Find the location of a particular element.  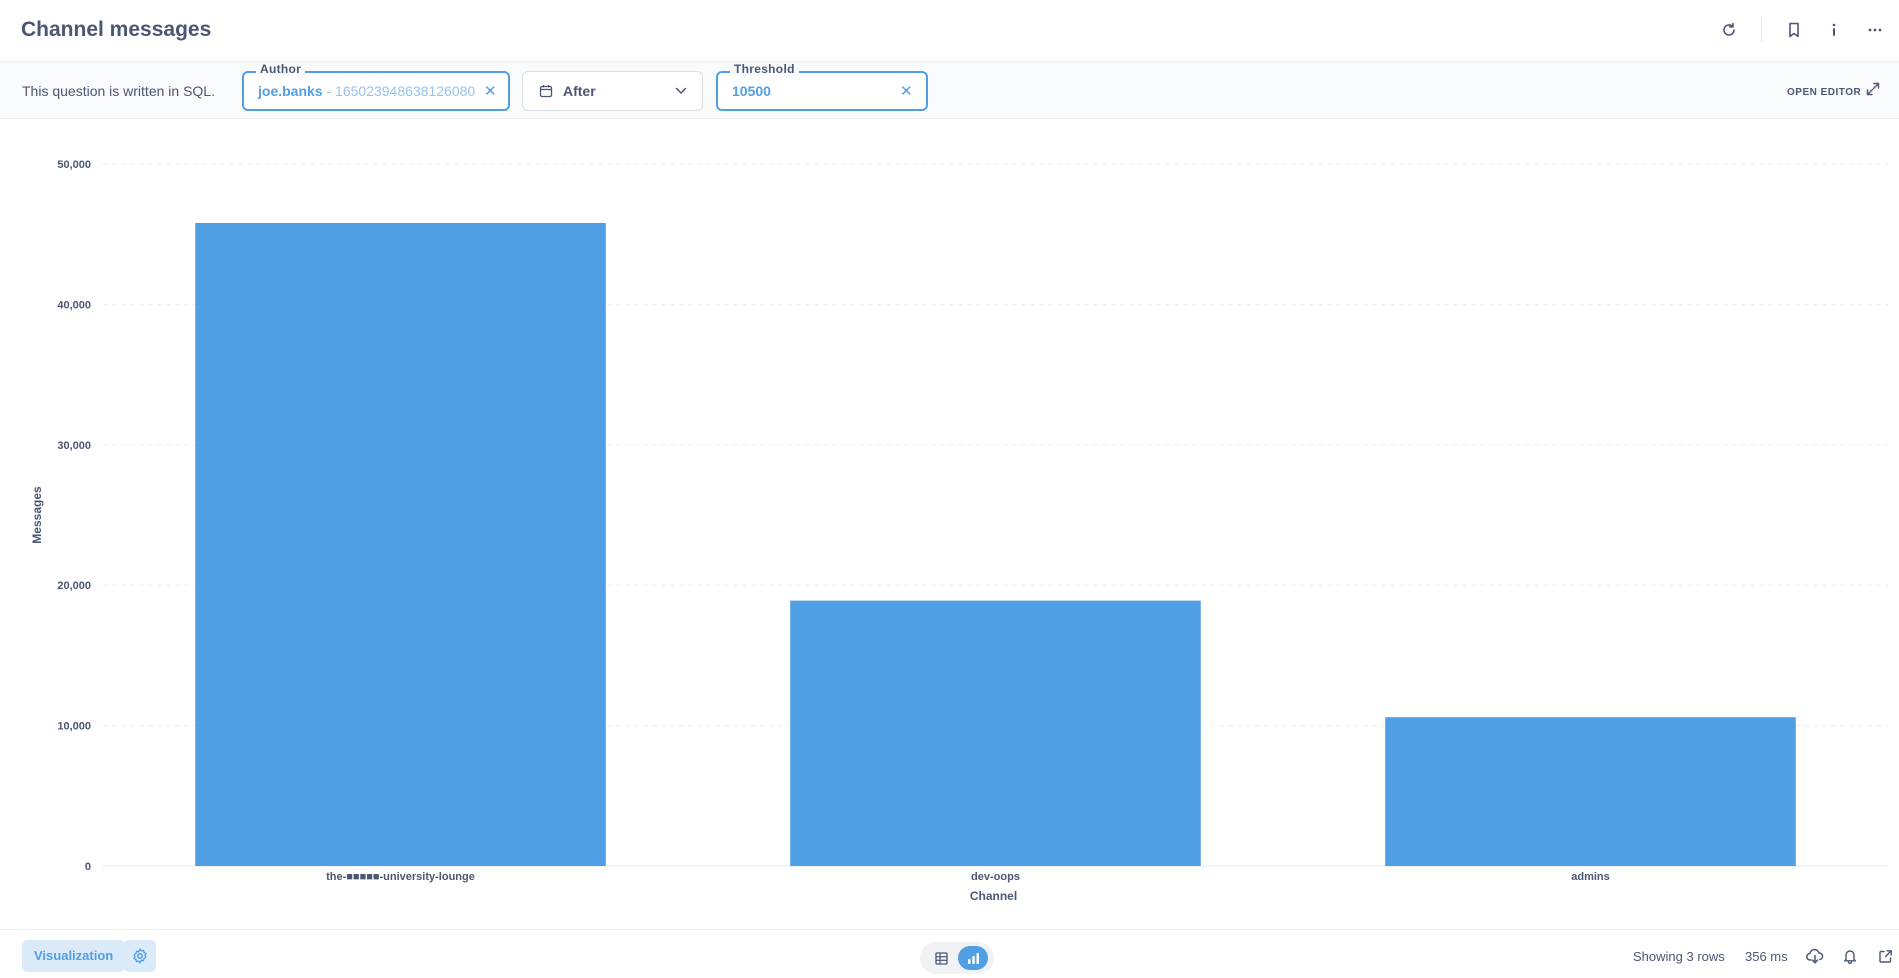

threshold-filter: Threshold 10500 ✕ is located at coordinates (822, 86).